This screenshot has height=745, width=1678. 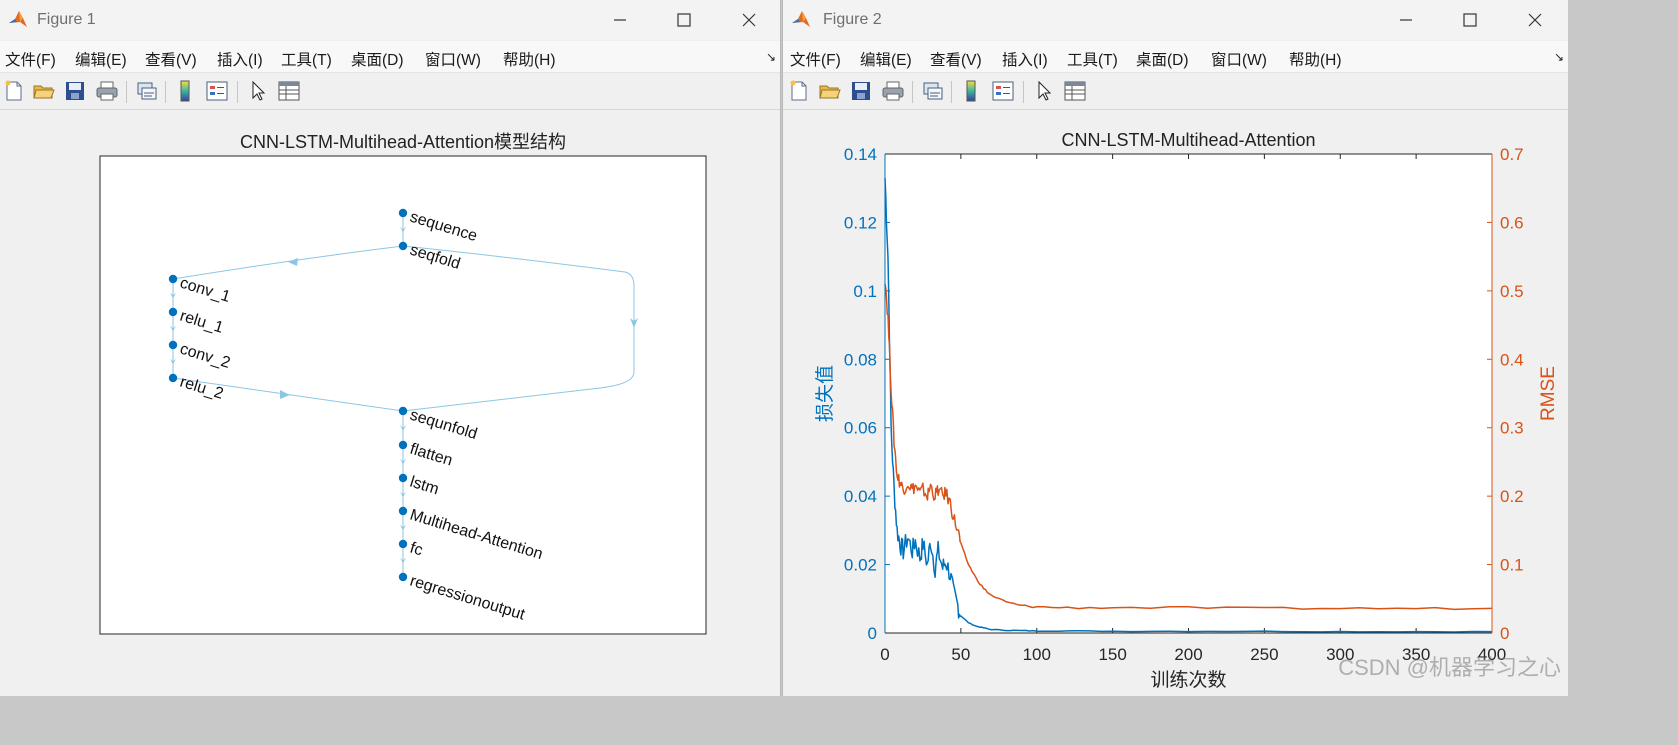 What do you see at coordinates (403, 142) in the screenshot?
I see `graph-title: CNN-LSTM-Multihead-Attention模型结构` at bounding box center [403, 142].